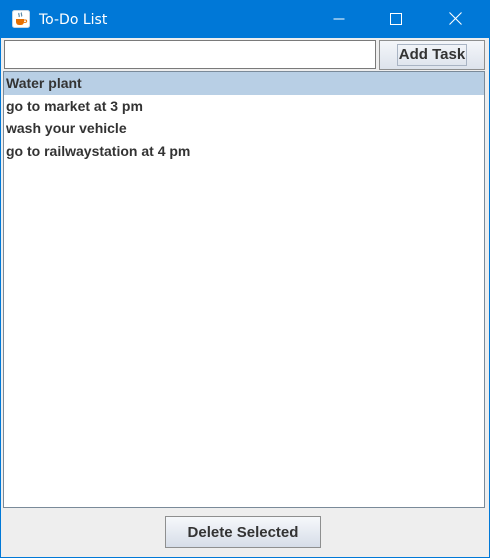 This screenshot has height=558, width=490. What do you see at coordinates (244, 83) in the screenshot?
I see `list-item-selected: Water plant` at bounding box center [244, 83].